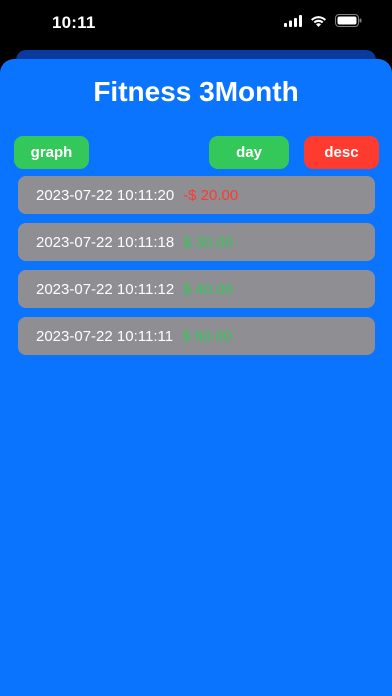  I want to click on wifi-icon, so click(318, 23).